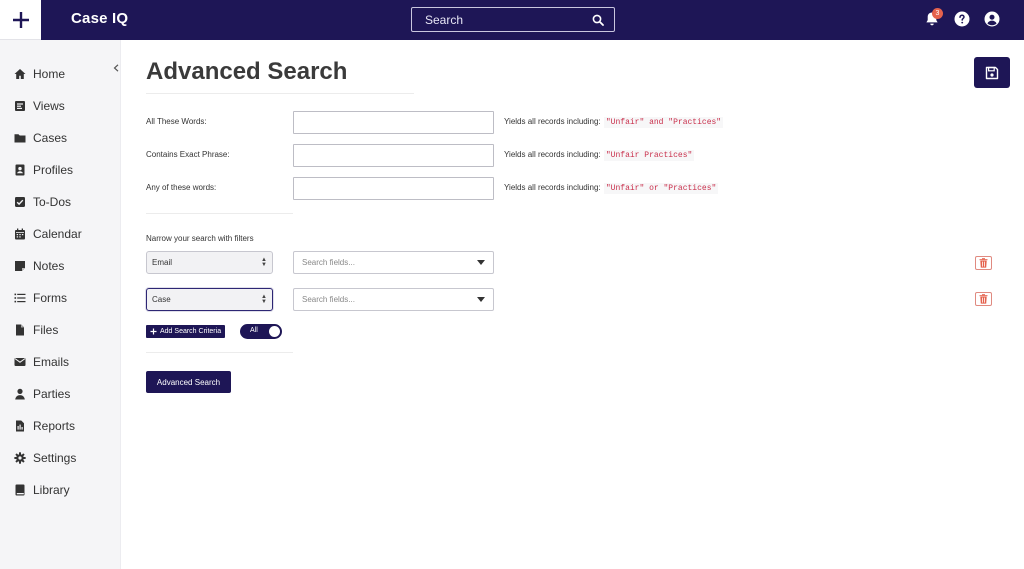 The image size is (1024, 569). Describe the element at coordinates (50, 298) in the screenshot. I see `sidebar-item-label: Forms` at that location.